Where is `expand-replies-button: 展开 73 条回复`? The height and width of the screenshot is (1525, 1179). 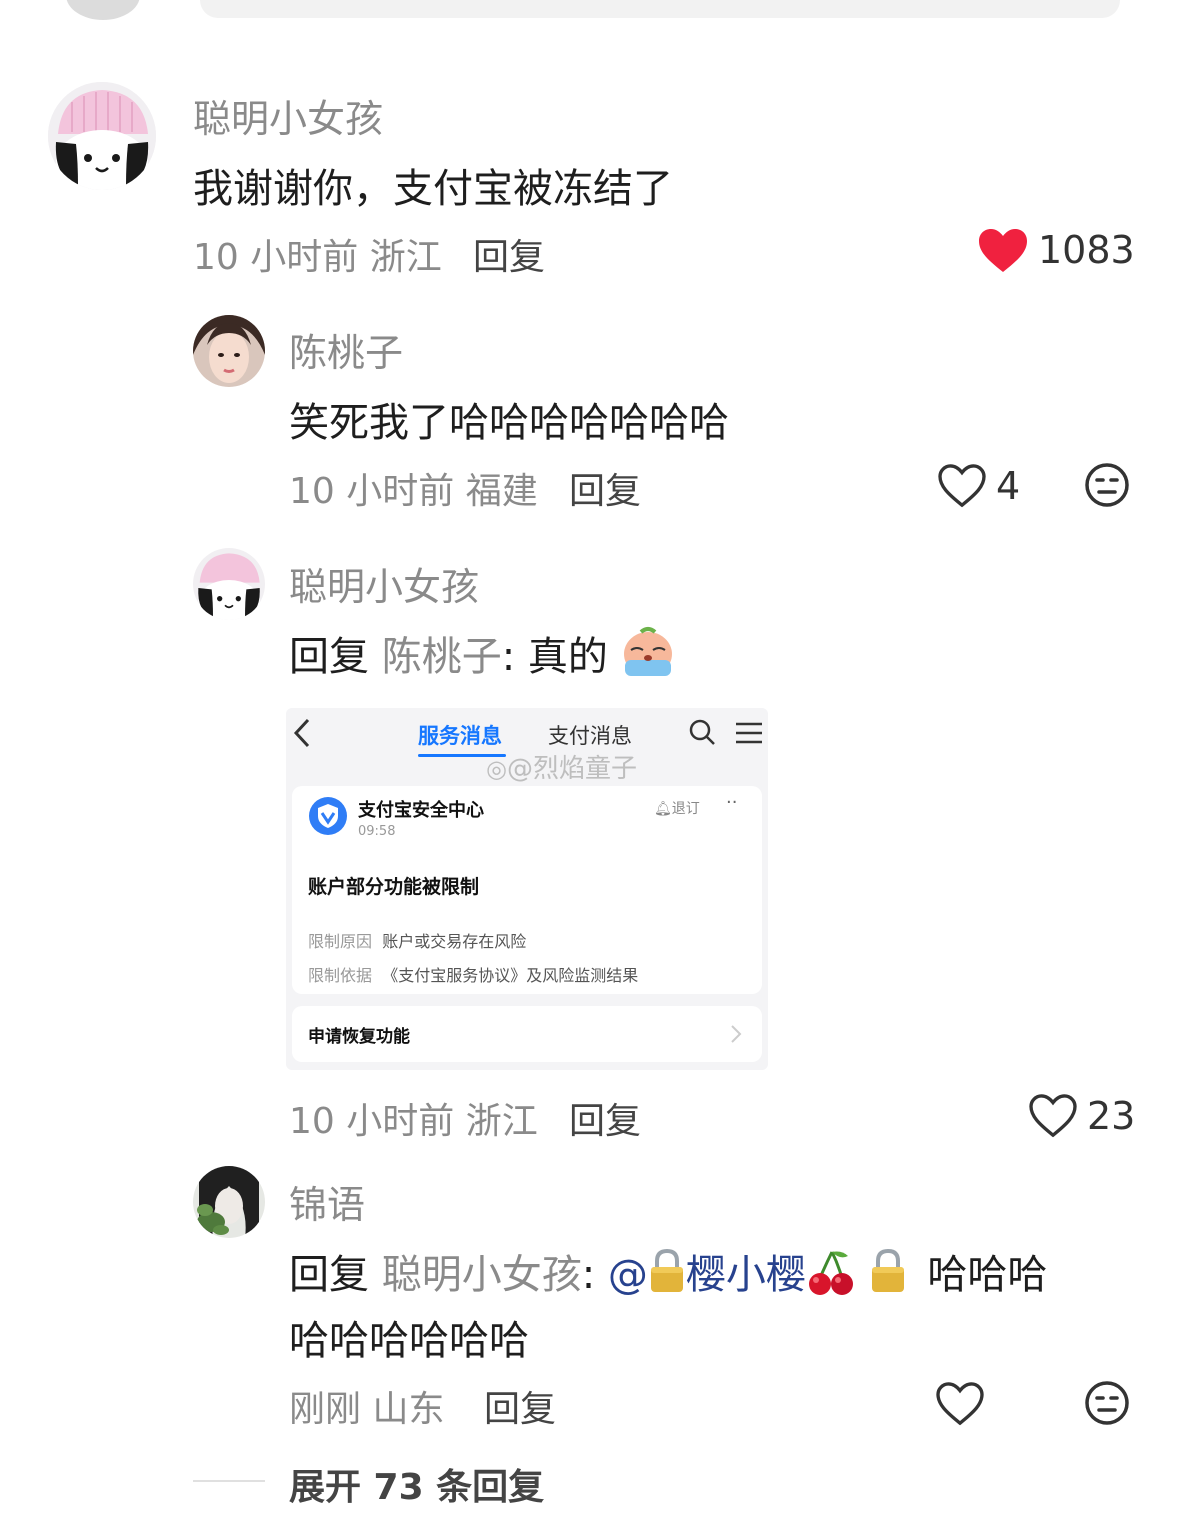
expand-replies-button: 展开 73 条回复 is located at coordinates (416, 1484).